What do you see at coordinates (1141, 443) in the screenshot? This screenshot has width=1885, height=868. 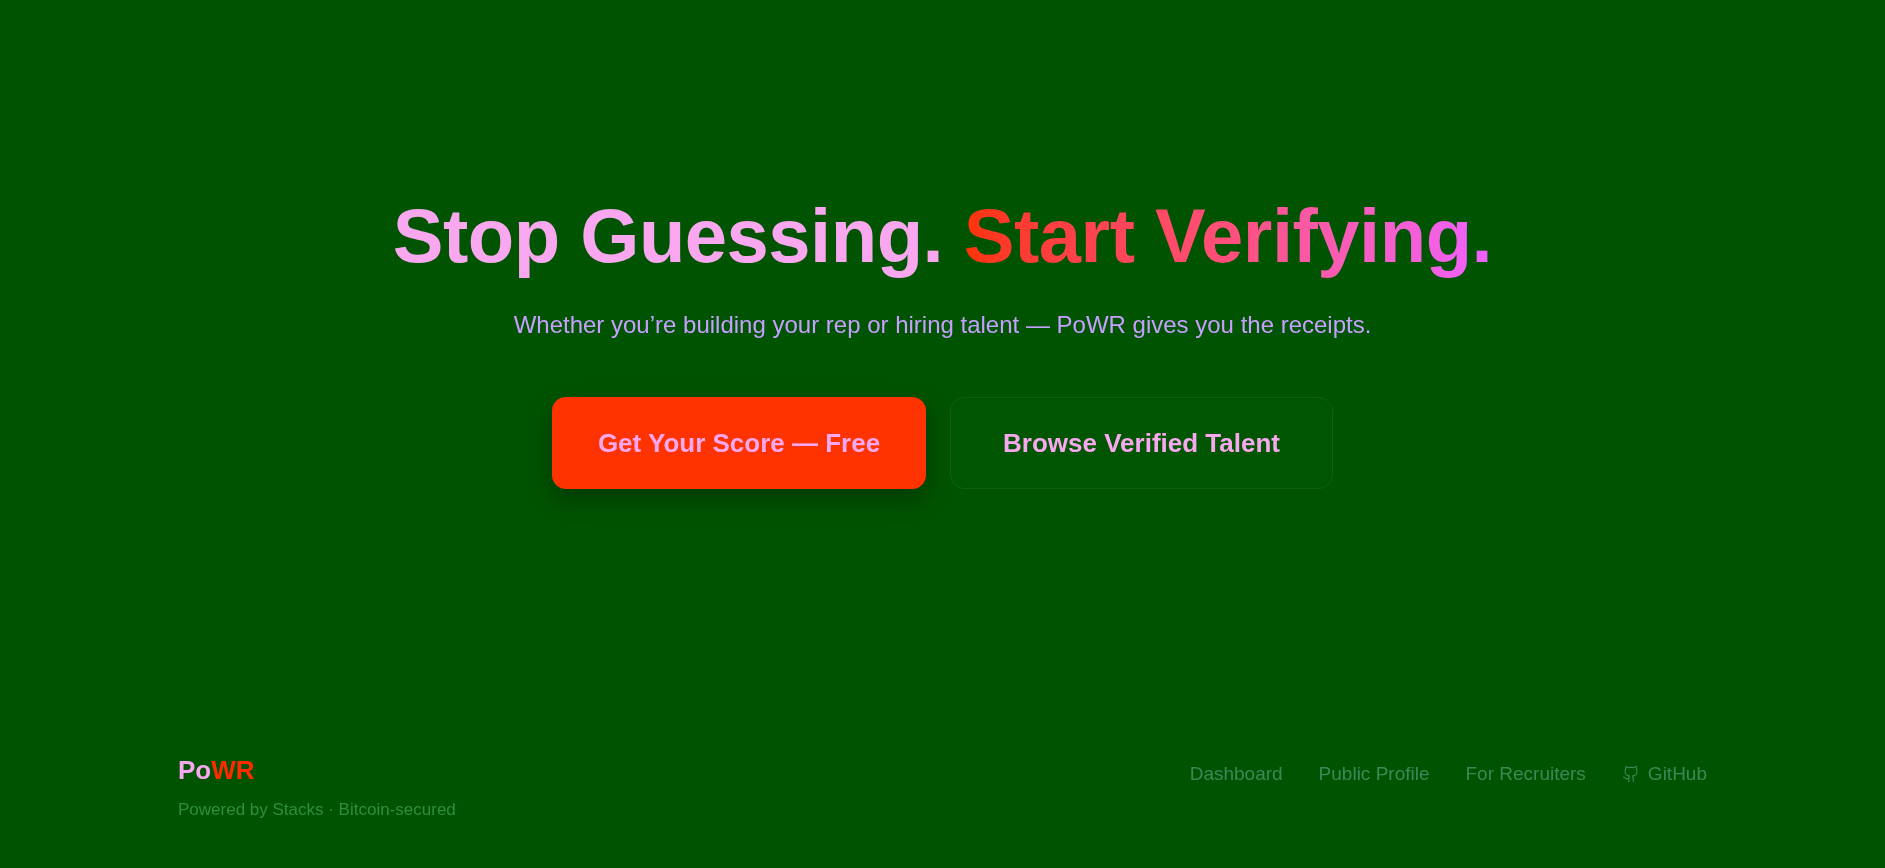 I see `browse-talent-button: Browse Verified Talent` at bounding box center [1141, 443].